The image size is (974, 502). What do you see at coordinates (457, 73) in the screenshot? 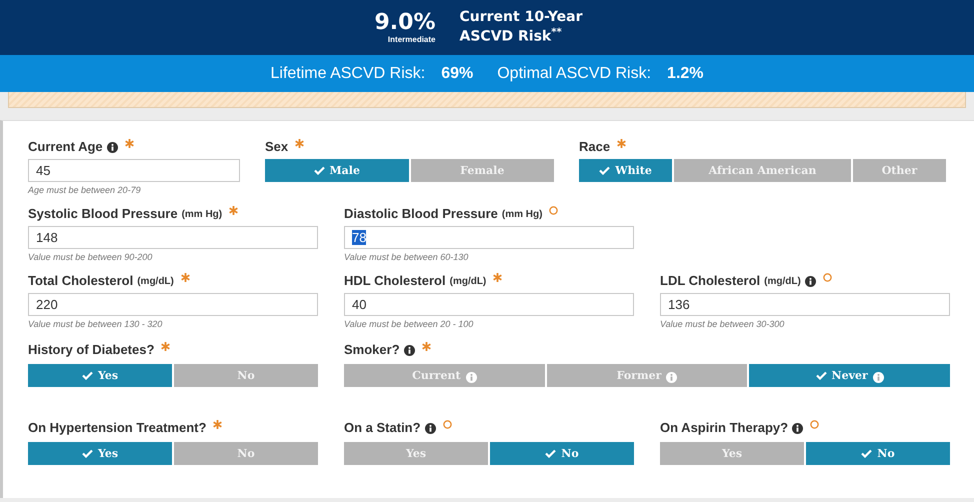
I see `summary-value: 69%` at bounding box center [457, 73].